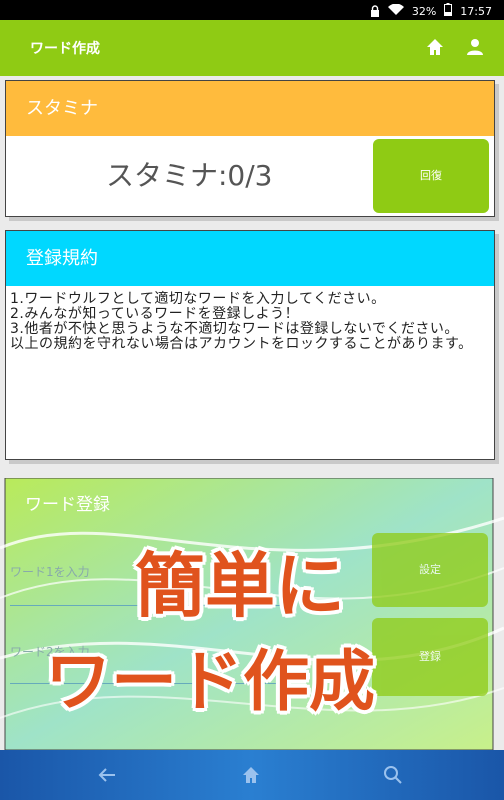  I want to click on page-title: ワード作成, so click(65, 49).